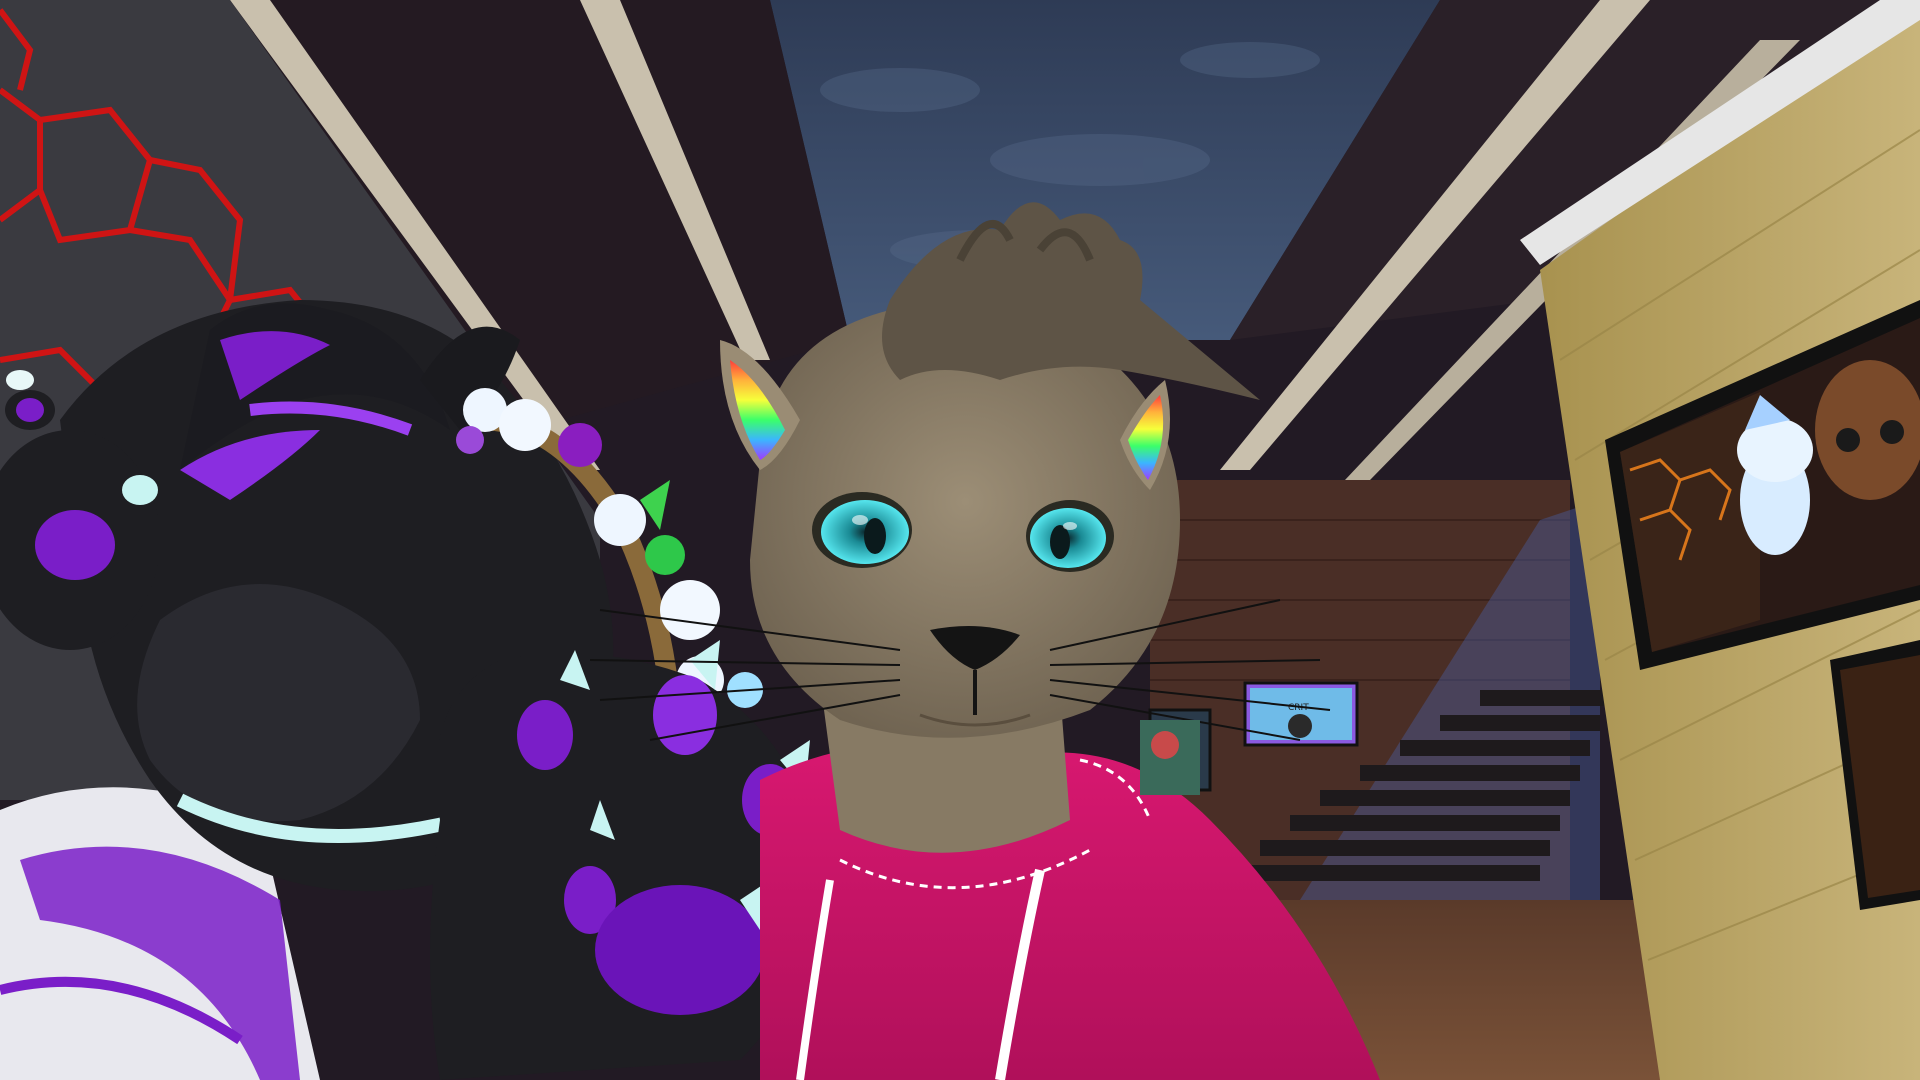 Image resolution: width=1920 pixels, height=1080 pixels. Describe the element at coordinates (1300, 726) in the screenshot. I see `small-screen-badge` at that location.